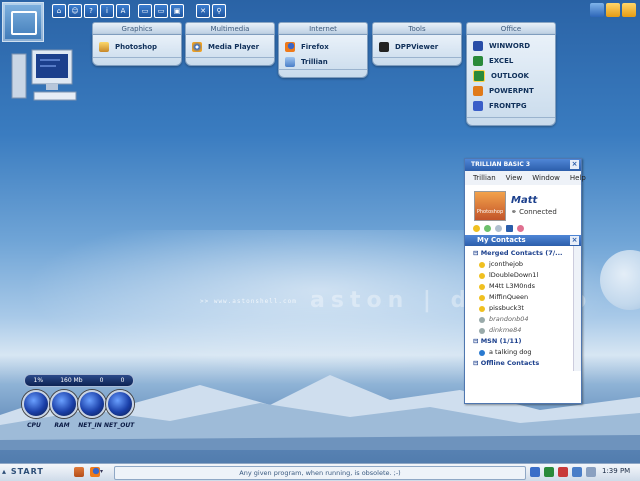 The width and height of the screenshot is (640, 481). I want to click on launcher-label: Firefox, so click(315, 46).